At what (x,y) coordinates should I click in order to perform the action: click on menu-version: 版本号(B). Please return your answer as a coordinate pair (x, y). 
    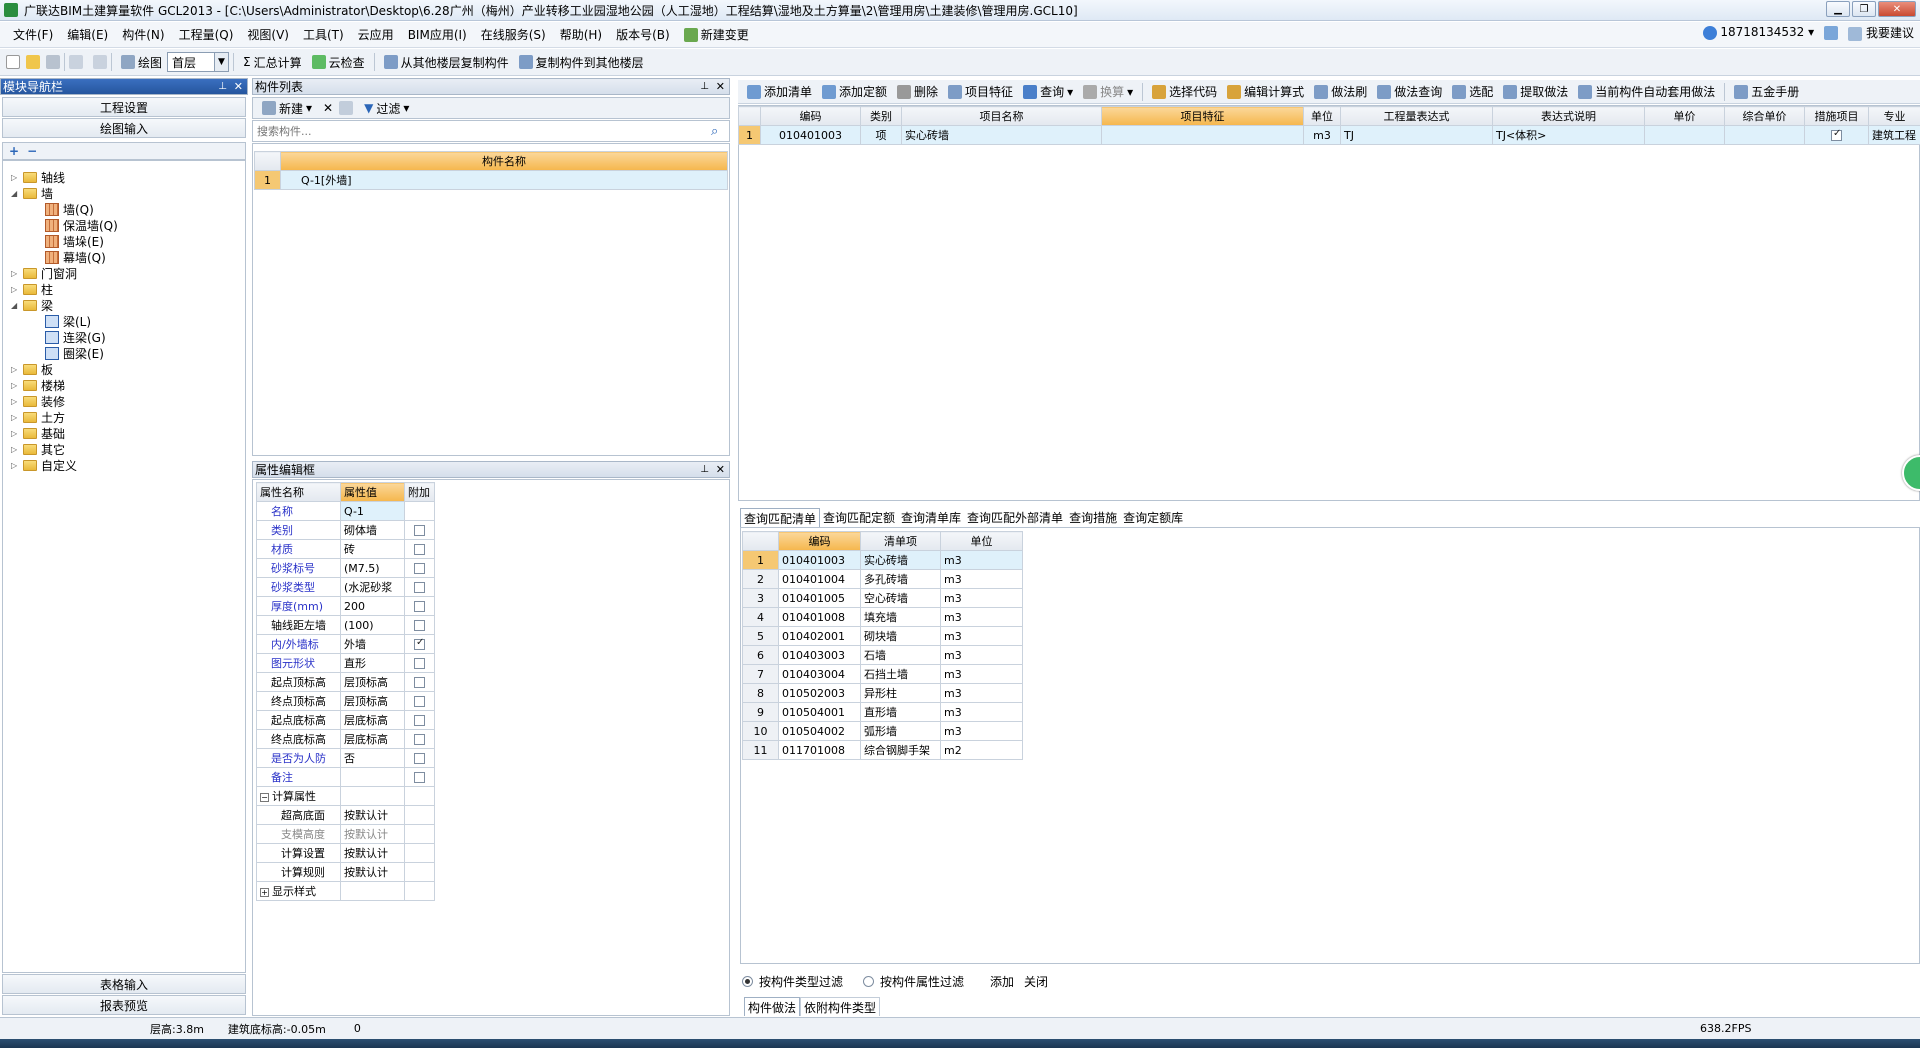
    Looking at the image, I should click on (643, 35).